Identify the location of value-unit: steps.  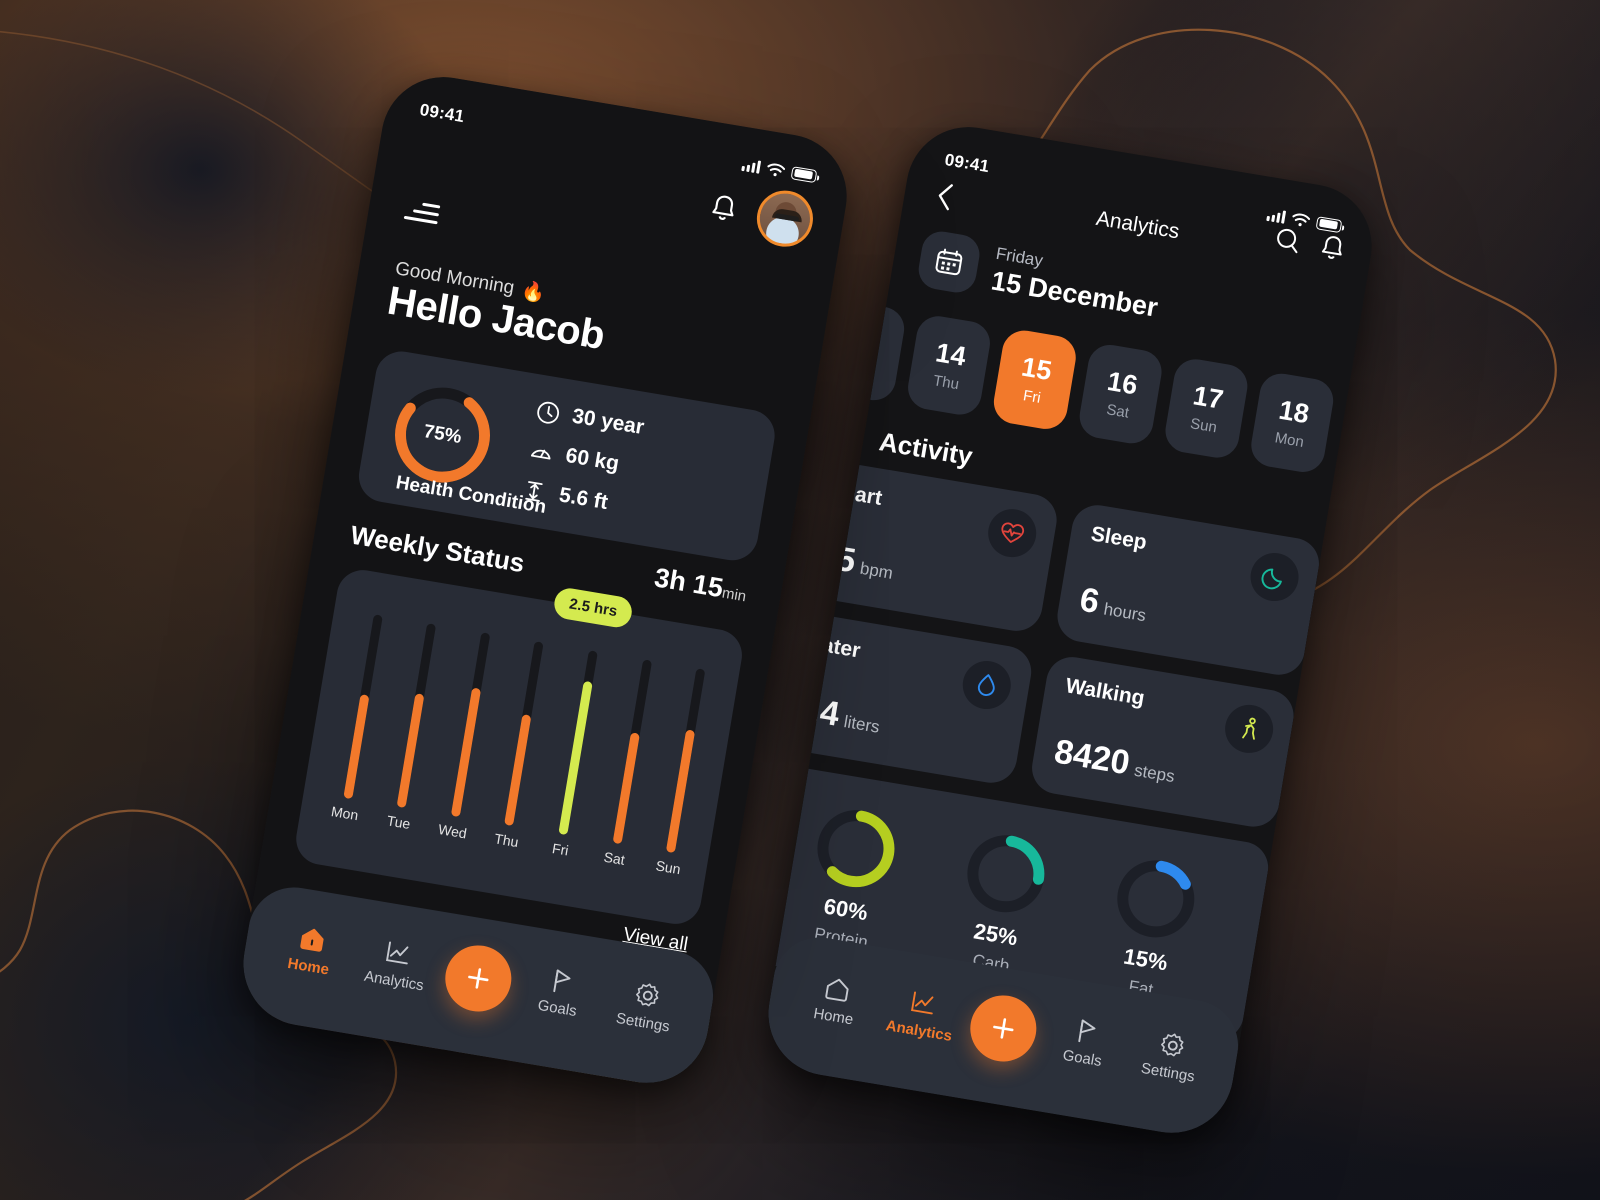
(1154, 773).